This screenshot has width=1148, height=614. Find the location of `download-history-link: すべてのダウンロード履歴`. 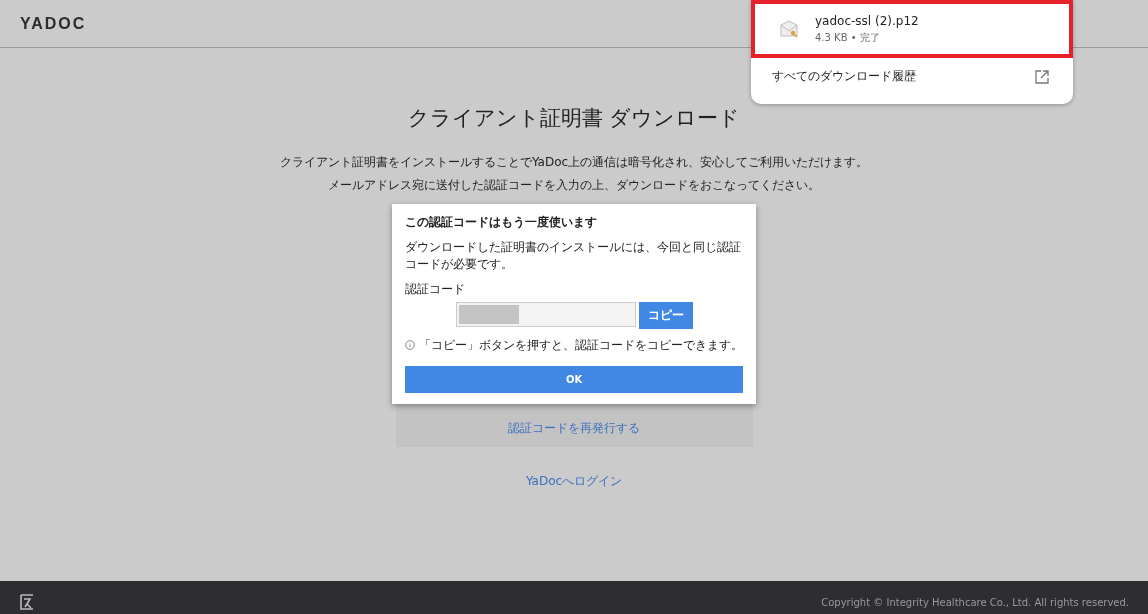

download-history-link: すべてのダウンロード履歴 is located at coordinates (844, 76).